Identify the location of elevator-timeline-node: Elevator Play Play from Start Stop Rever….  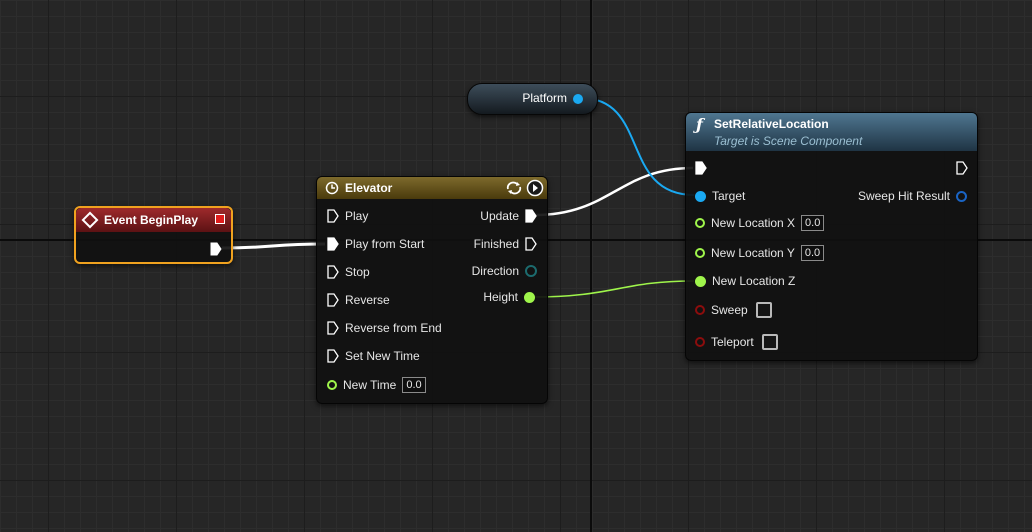
(432, 290).